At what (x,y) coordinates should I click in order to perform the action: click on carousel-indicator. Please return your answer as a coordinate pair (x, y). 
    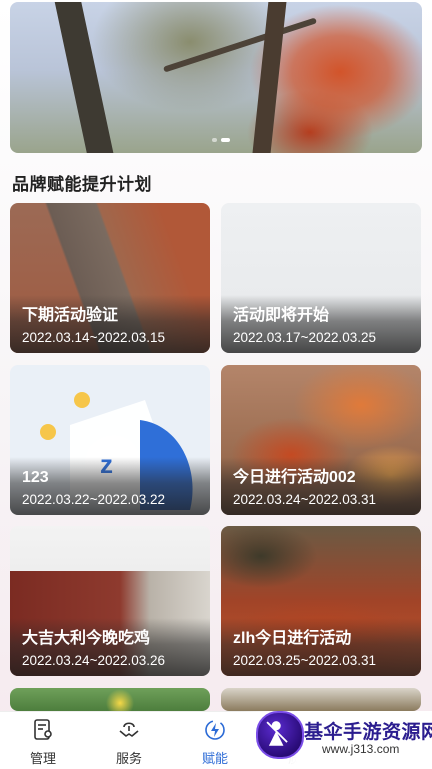
    Looking at the image, I should click on (221, 140).